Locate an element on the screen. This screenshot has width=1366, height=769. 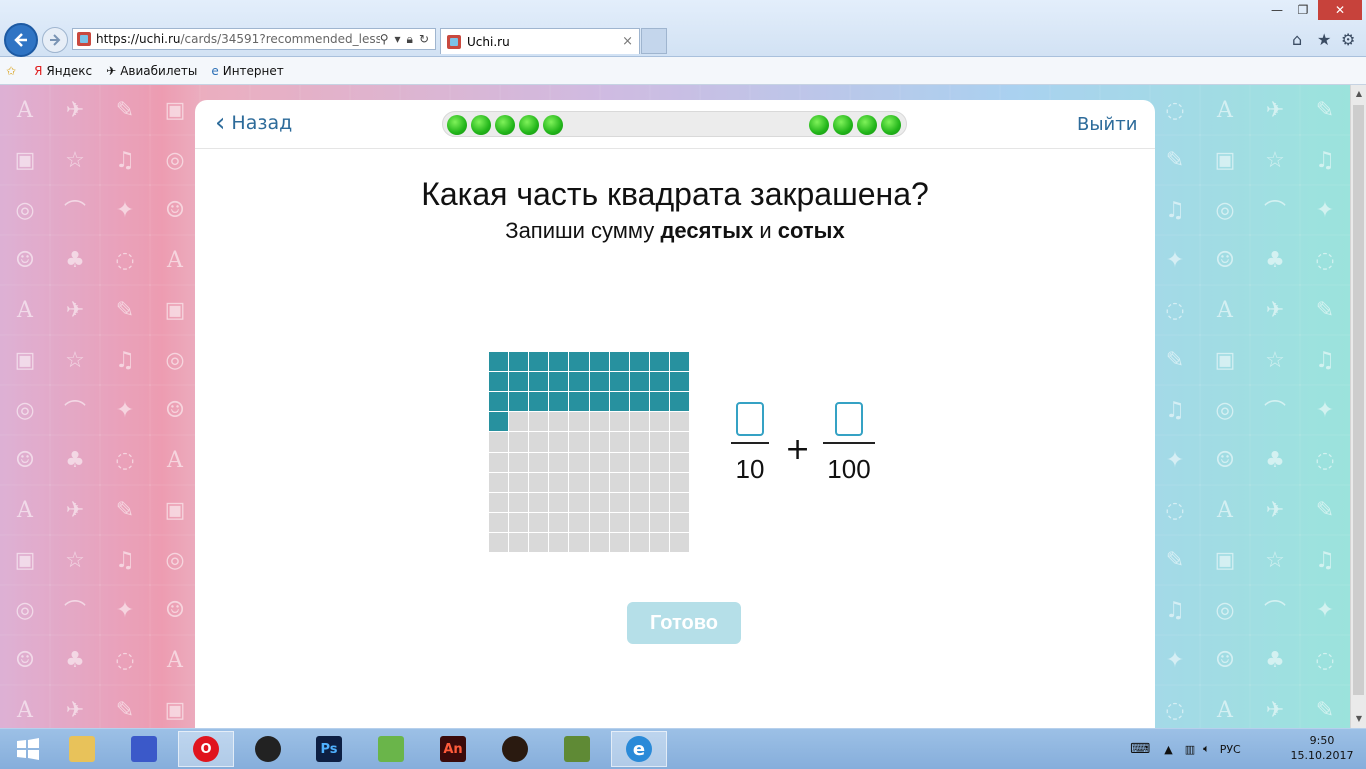
home-icon: ⌂ is located at coordinates (1297, 39).